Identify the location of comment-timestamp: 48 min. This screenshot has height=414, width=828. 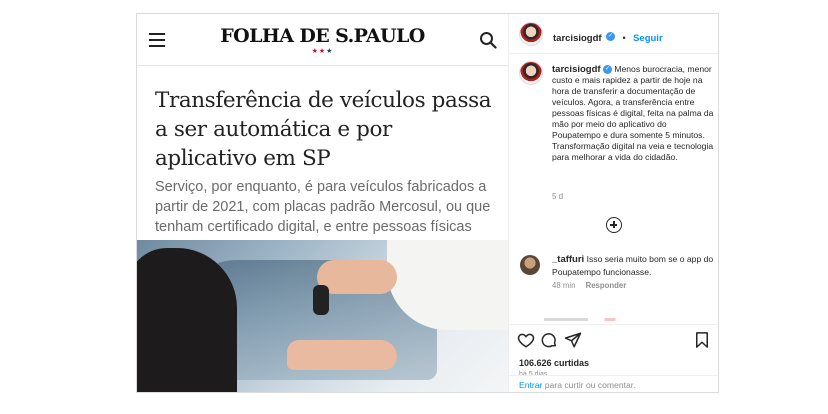
(564, 285).